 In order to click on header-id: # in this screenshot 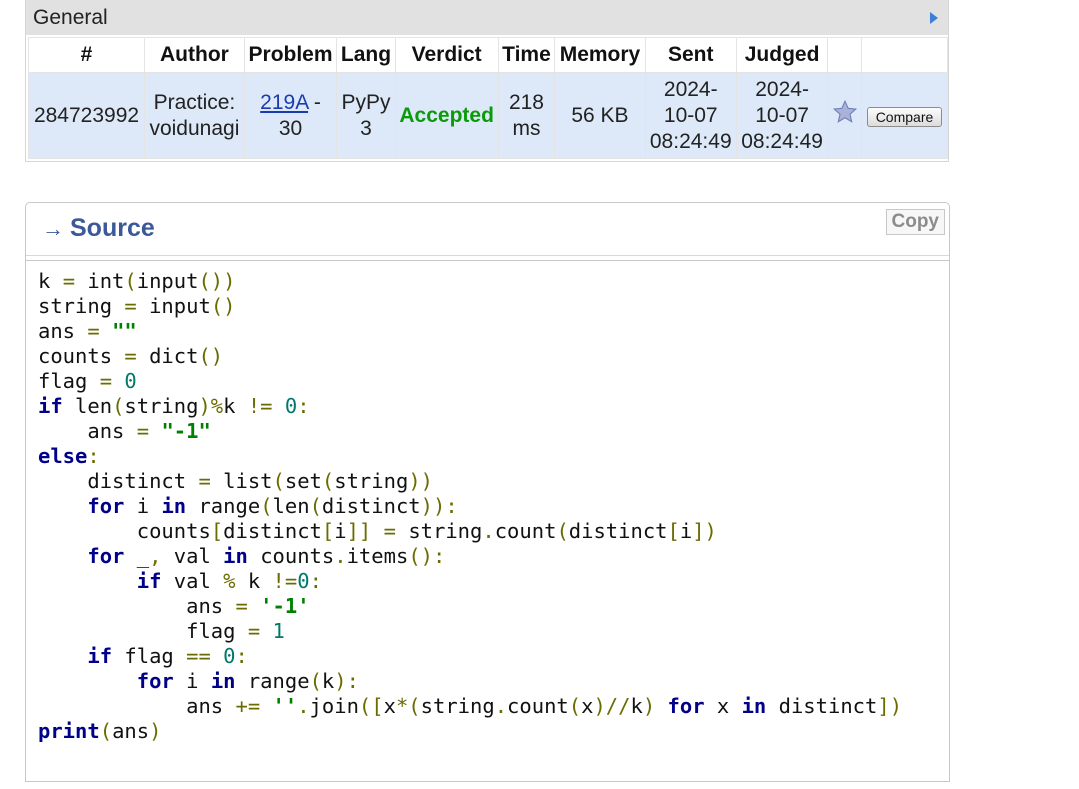, I will do `click(86, 55)`.